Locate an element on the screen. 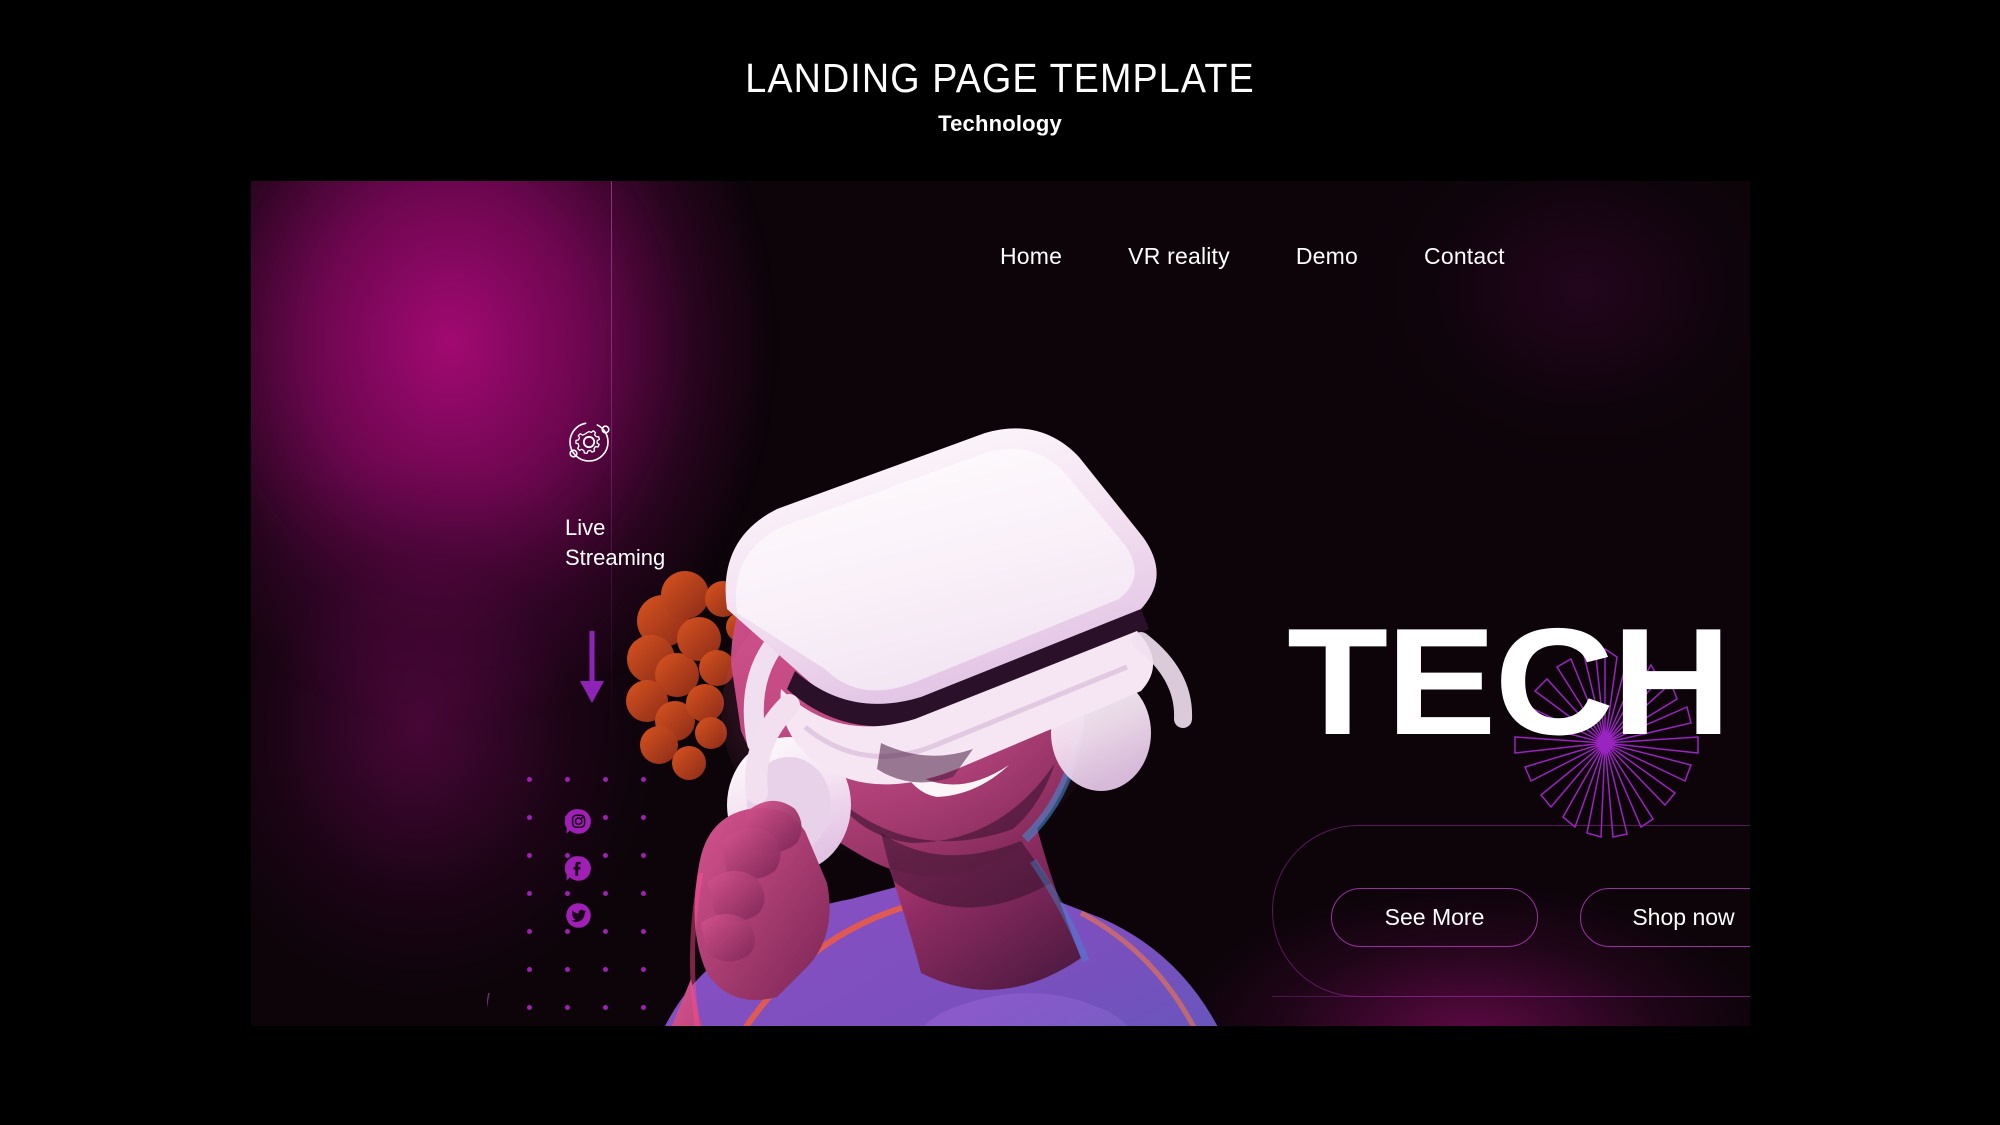 This screenshot has width=2000, height=1125. facebook-icon is located at coordinates (578, 868).